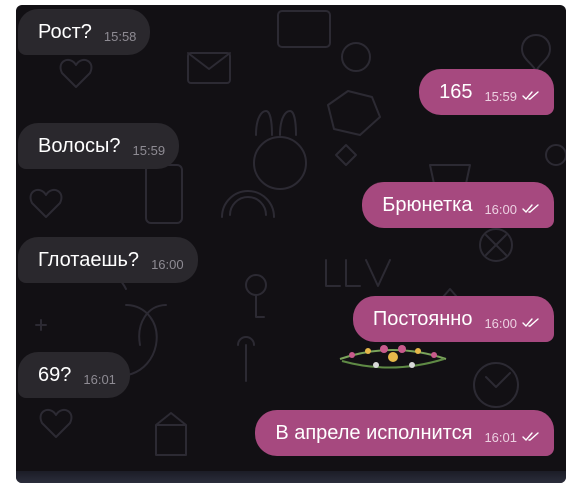  I want to click on message-text: Брюнетка, so click(427, 204).